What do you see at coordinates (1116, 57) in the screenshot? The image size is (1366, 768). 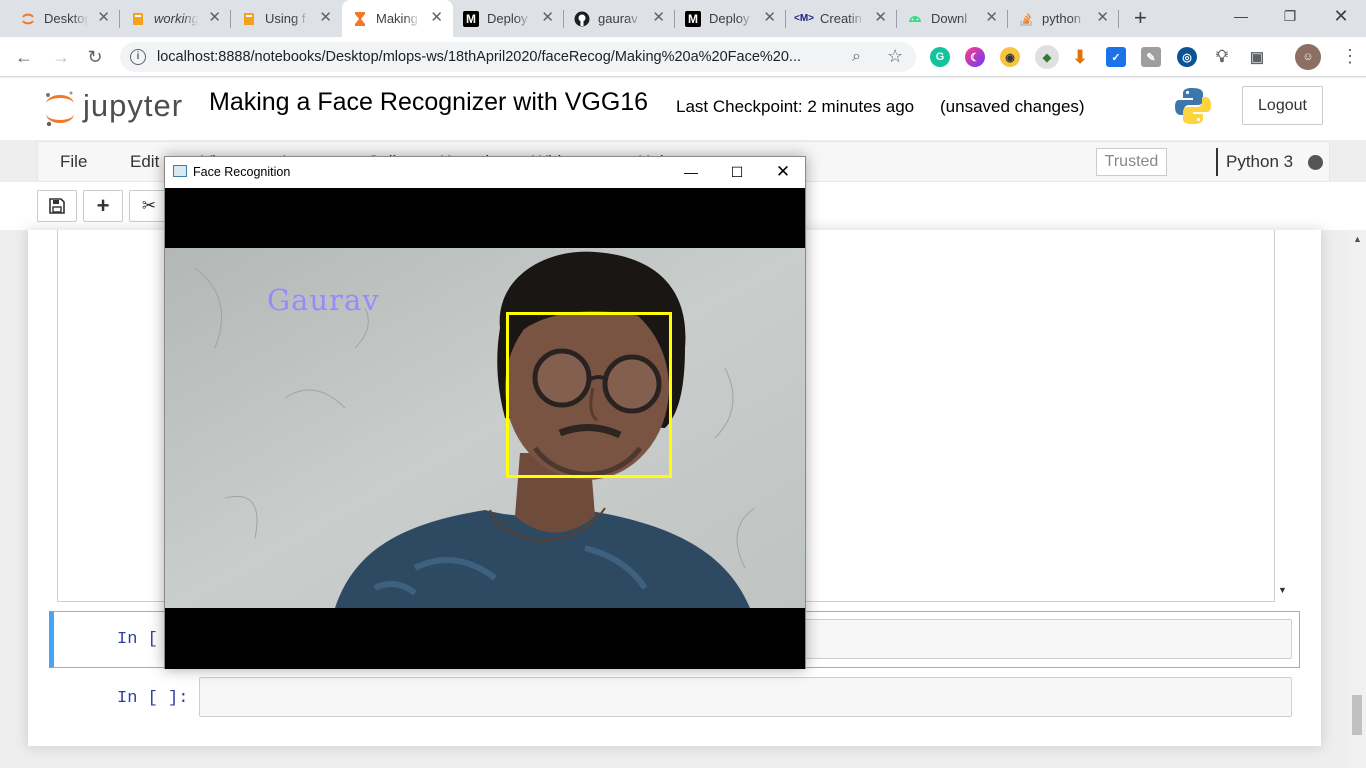 I see `check-extension-icon: ✓` at bounding box center [1116, 57].